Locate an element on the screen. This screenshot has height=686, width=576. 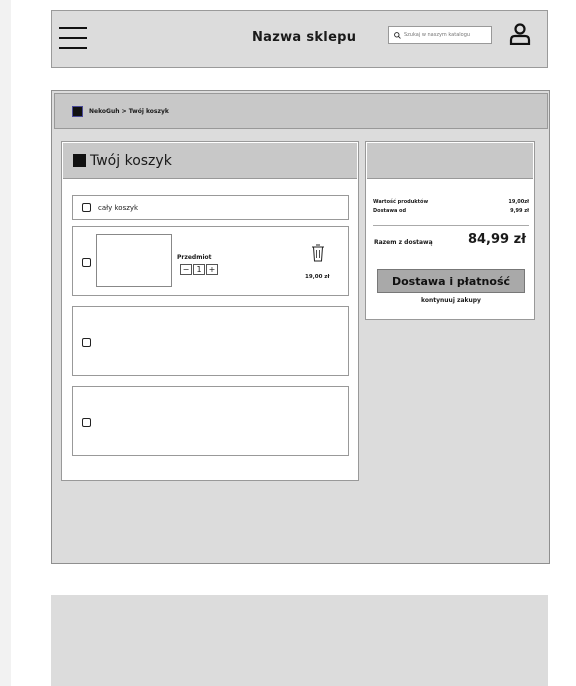
select-all-checkbox is located at coordinates (86, 207).